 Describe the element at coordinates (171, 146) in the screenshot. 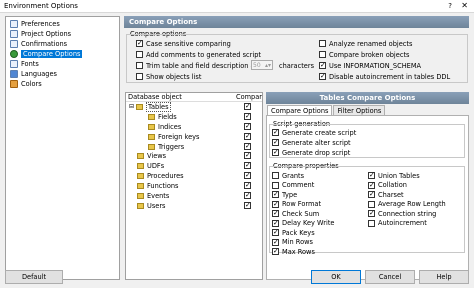

I see `tree-row-label: Triggers` at that location.